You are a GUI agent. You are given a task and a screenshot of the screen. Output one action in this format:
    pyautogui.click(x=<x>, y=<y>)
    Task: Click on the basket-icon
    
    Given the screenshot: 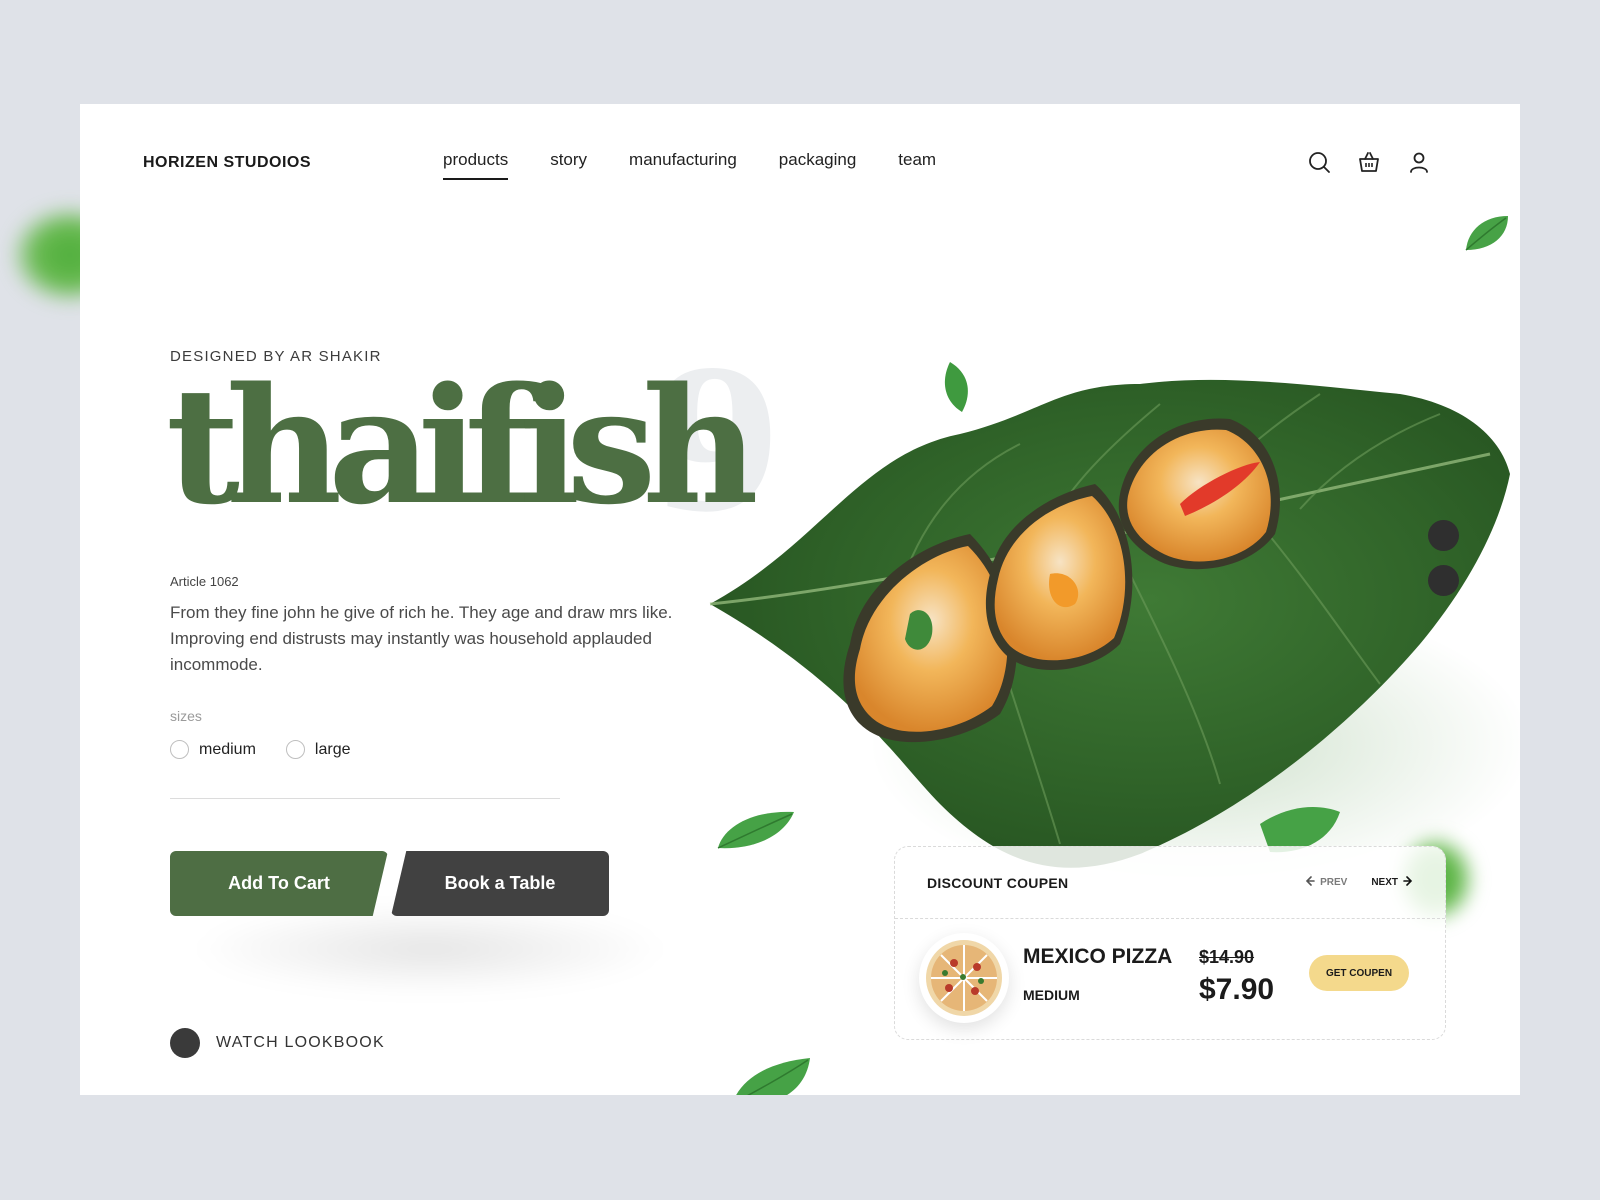 What is the action you would take?
    pyautogui.click(x=1369, y=162)
    